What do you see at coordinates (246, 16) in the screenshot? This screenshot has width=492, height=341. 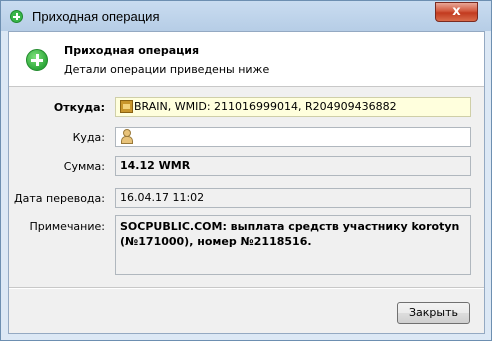 I see `title-bar: Приходная операция x` at bounding box center [246, 16].